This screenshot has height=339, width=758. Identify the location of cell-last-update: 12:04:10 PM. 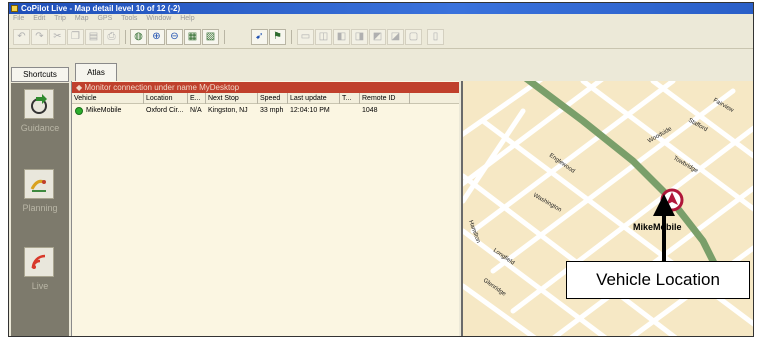
(310, 110).